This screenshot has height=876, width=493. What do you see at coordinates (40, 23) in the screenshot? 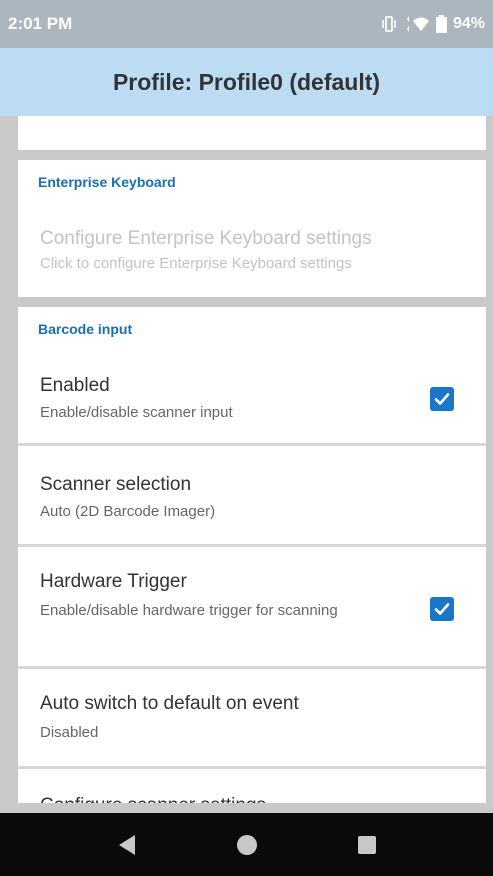
I see `status-time: 2:01 PM` at bounding box center [40, 23].